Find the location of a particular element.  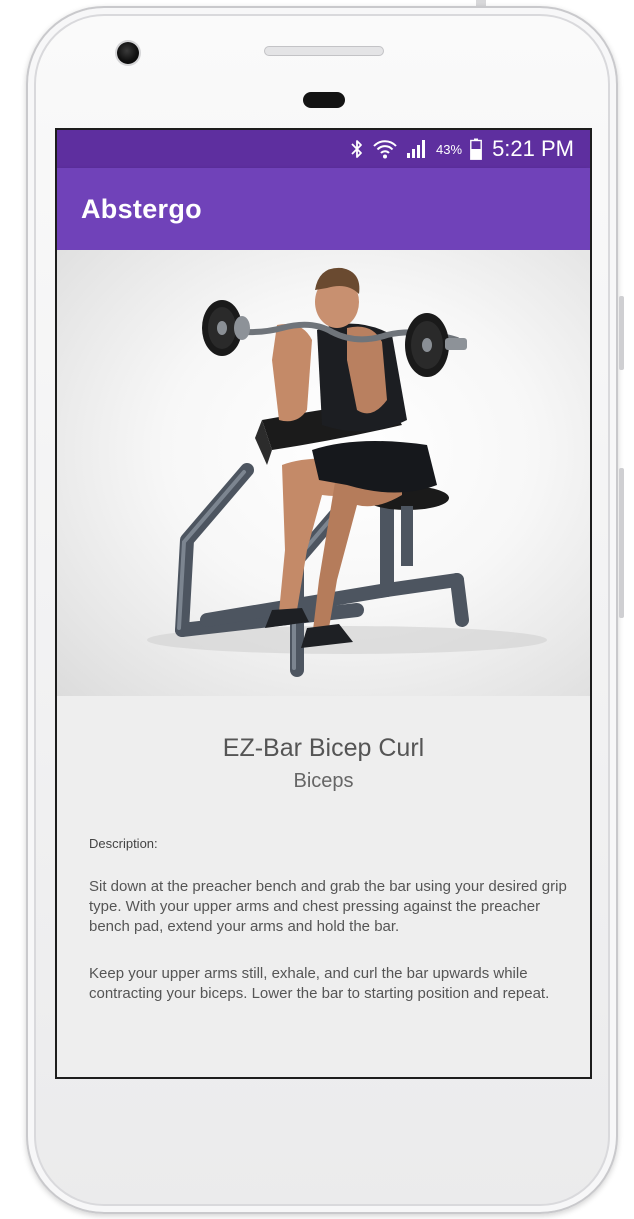

bluetooth-icon is located at coordinates (357, 149).